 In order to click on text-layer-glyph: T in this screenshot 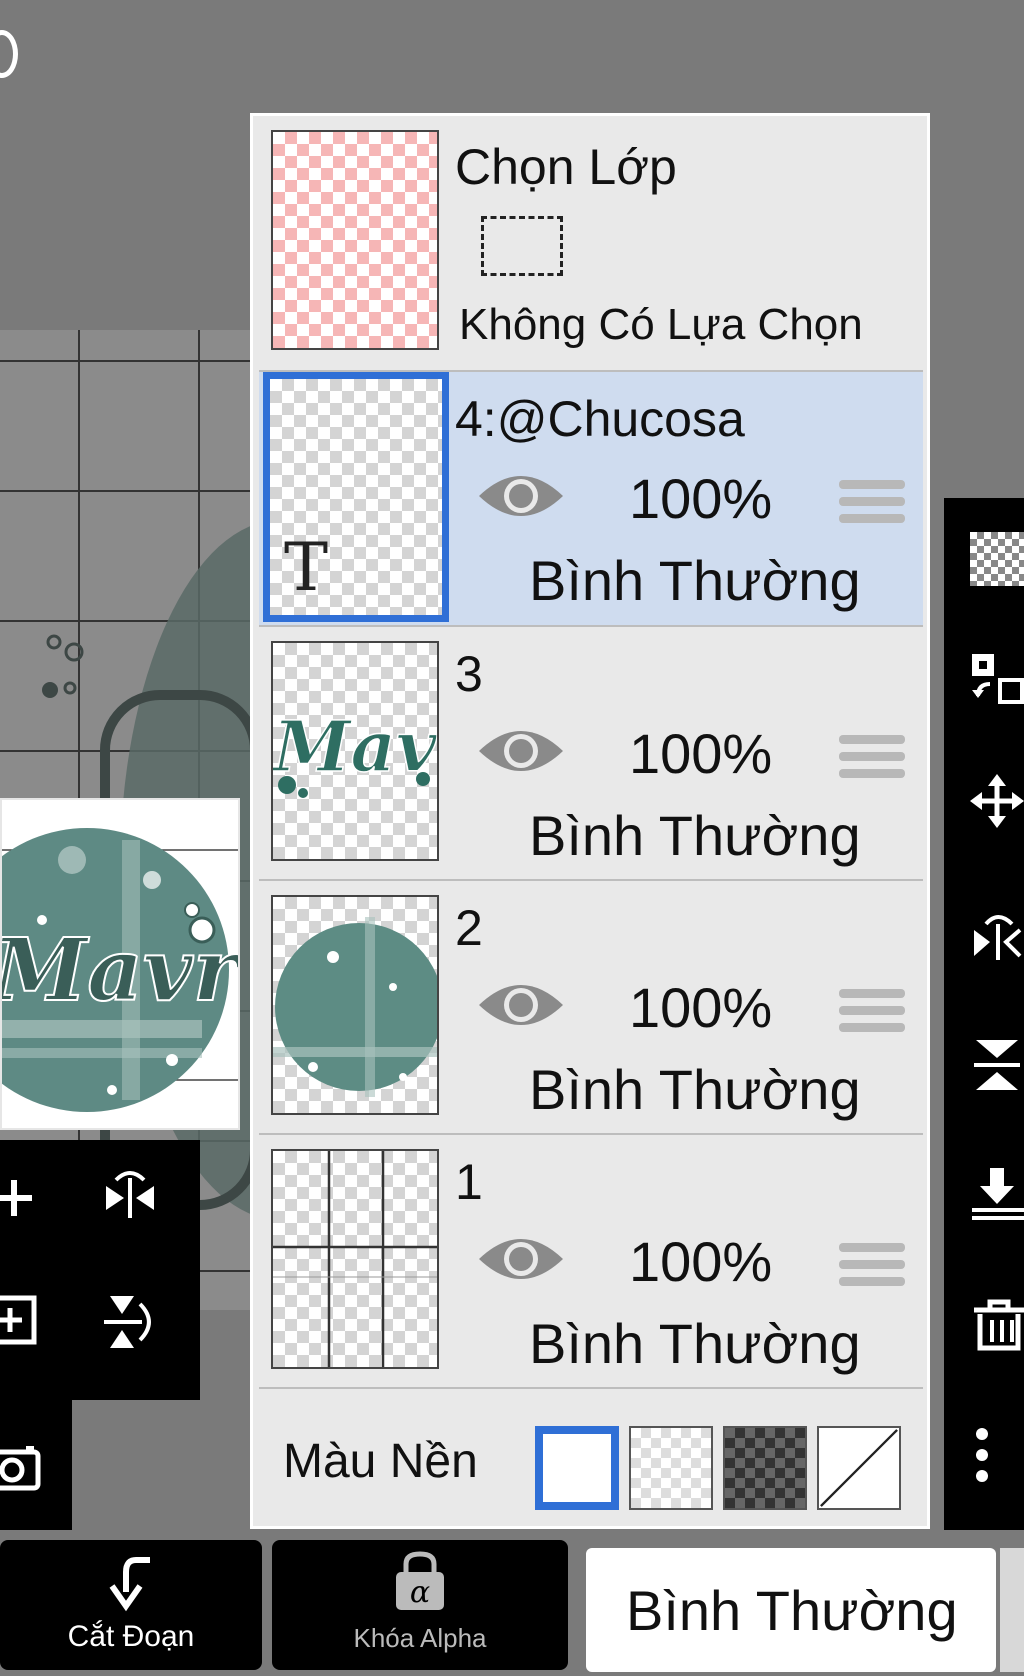, I will do `click(306, 567)`.